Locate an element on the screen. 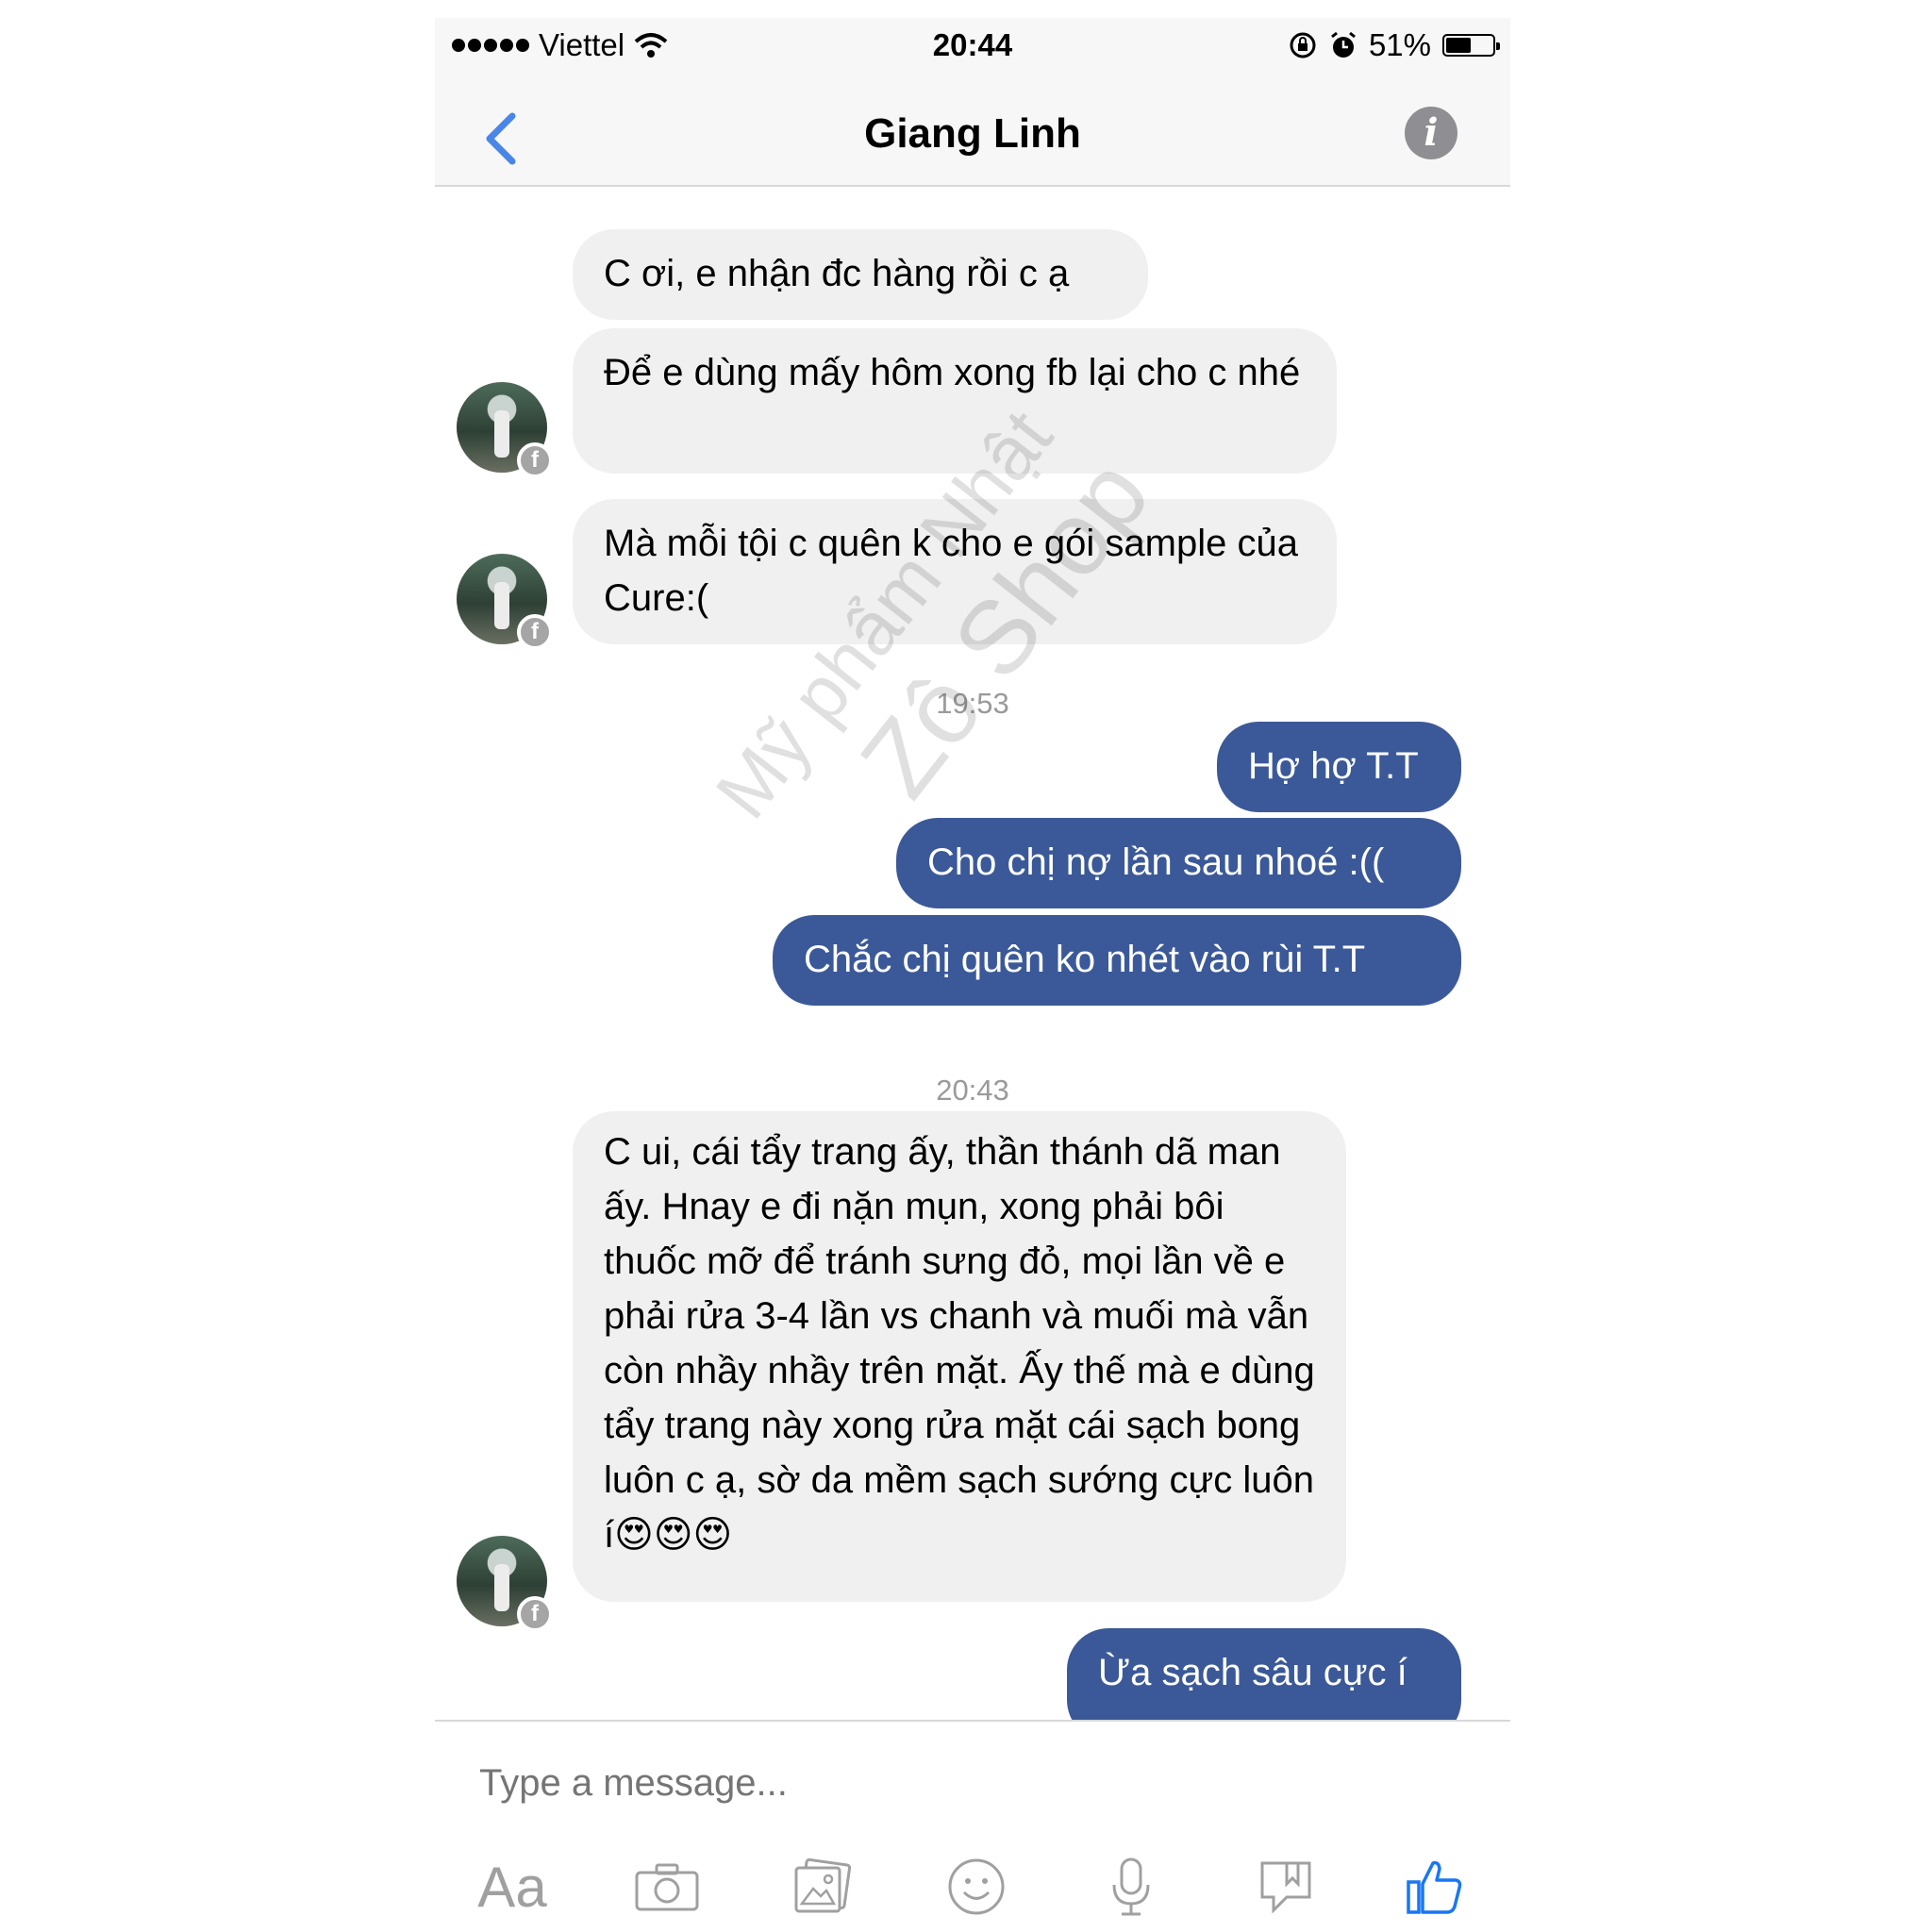 This screenshot has height=1932, width=1932. timestamp: 19:53 is located at coordinates (972, 703).